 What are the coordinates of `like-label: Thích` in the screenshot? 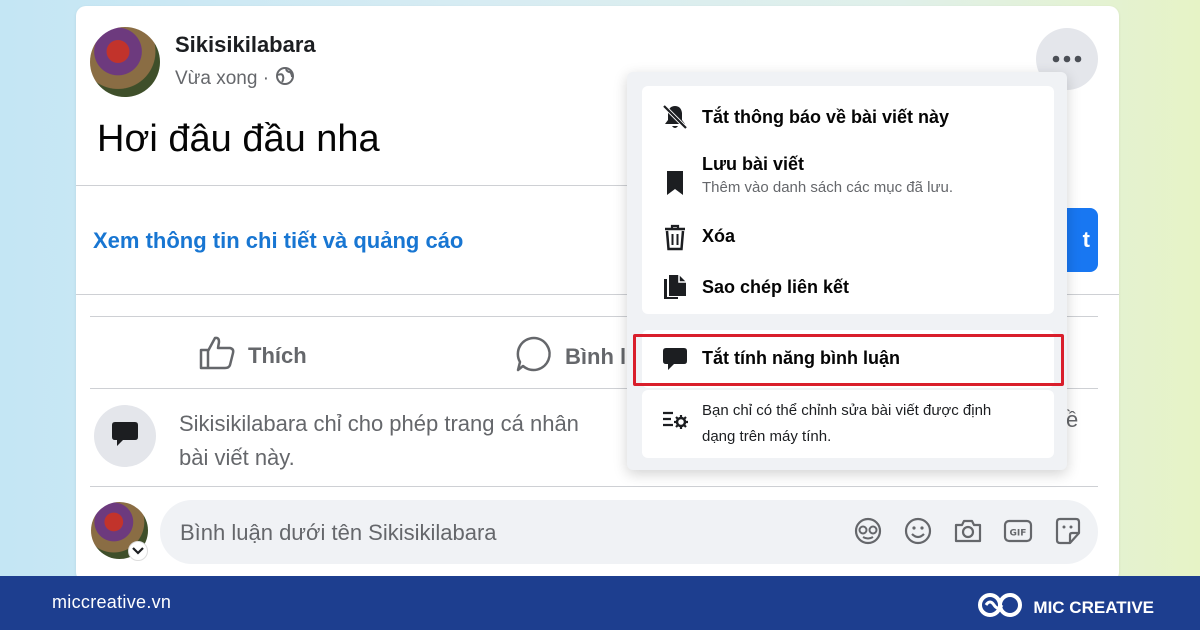 It's located at (277, 355).